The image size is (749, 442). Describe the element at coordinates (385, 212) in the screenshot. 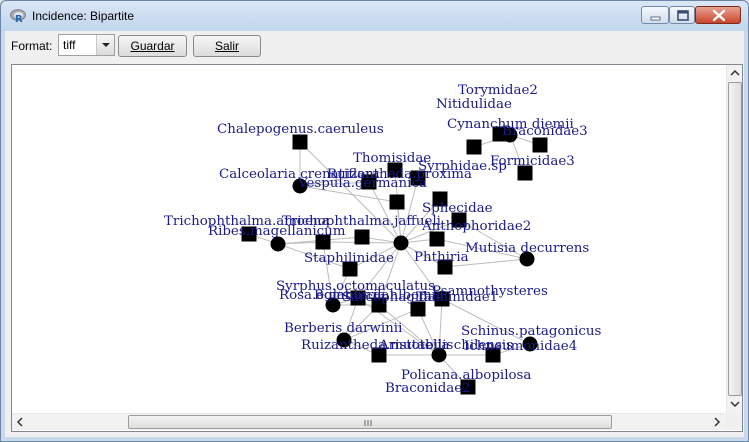

I see `graph-edge` at that location.